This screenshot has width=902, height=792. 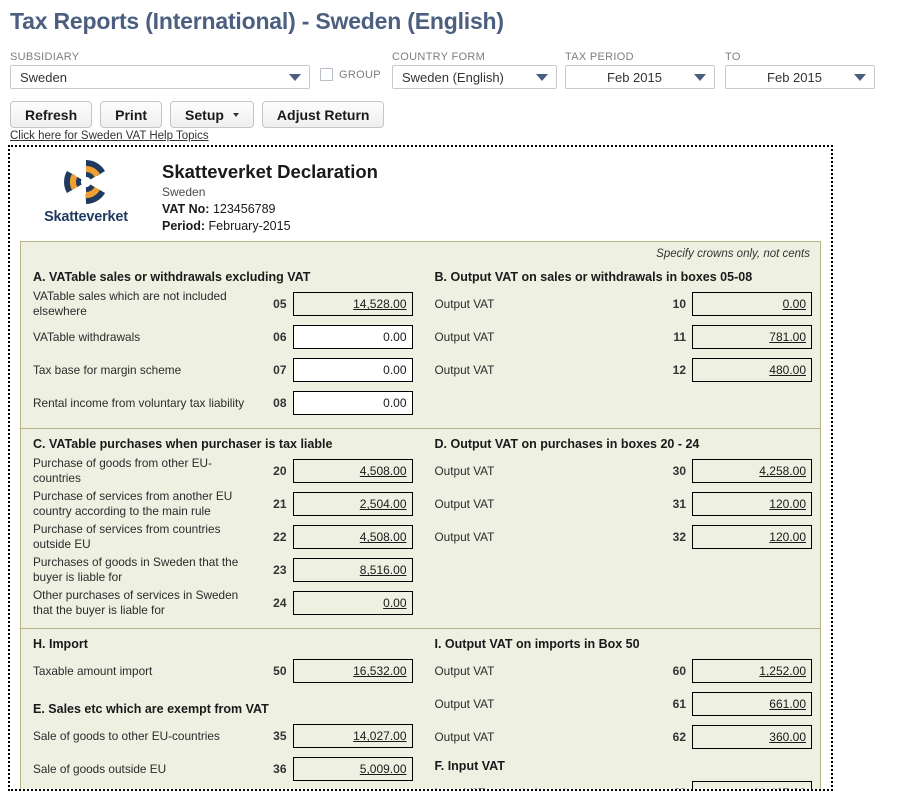 I want to click on field-11: 781.00, so click(x=752, y=337).